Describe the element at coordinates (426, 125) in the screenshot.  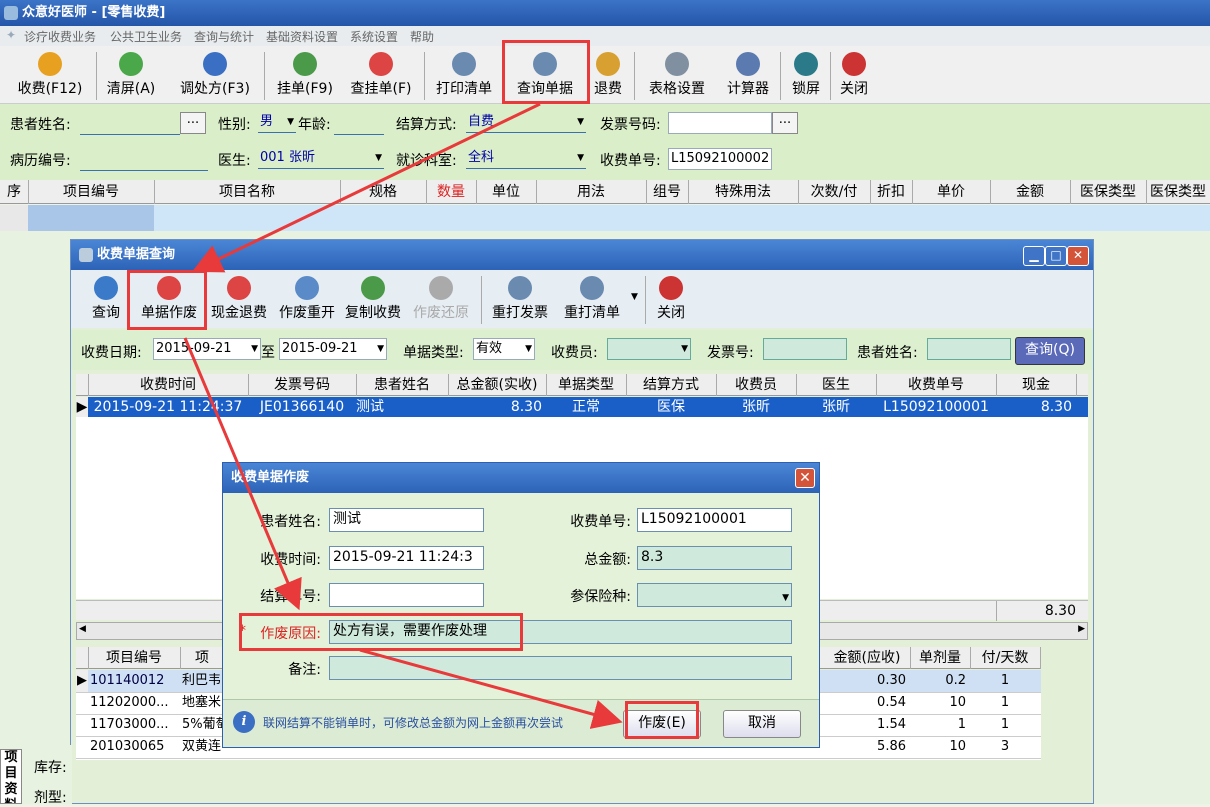
I see `settle-method-label: 结算方式:` at that location.